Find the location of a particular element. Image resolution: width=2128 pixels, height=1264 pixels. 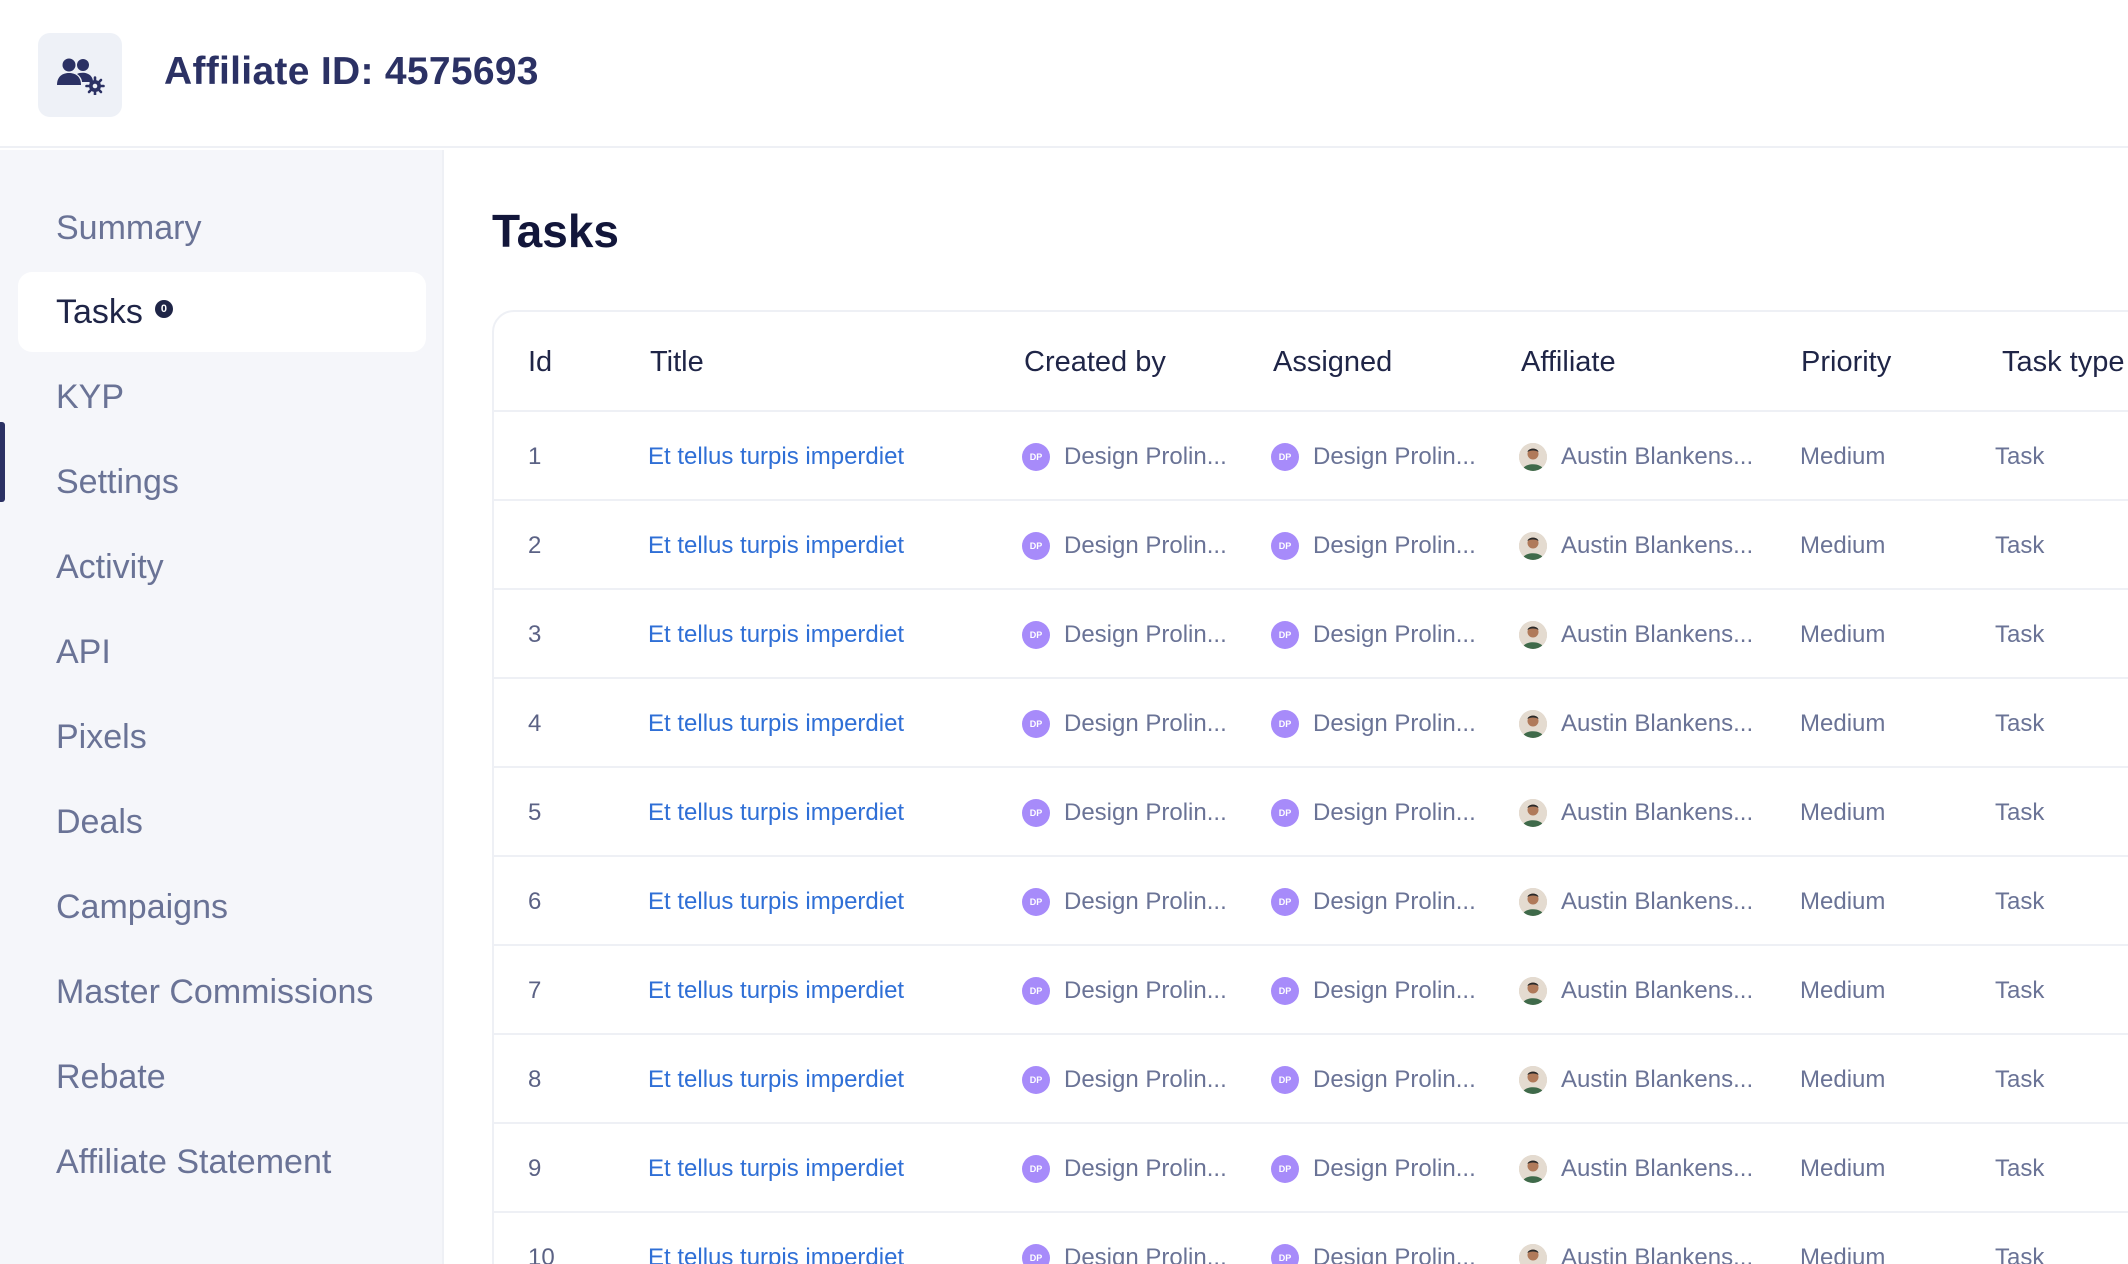

sidebar-item-affiliate-statement: Affiliate Statement is located at coordinates (222, 1162).